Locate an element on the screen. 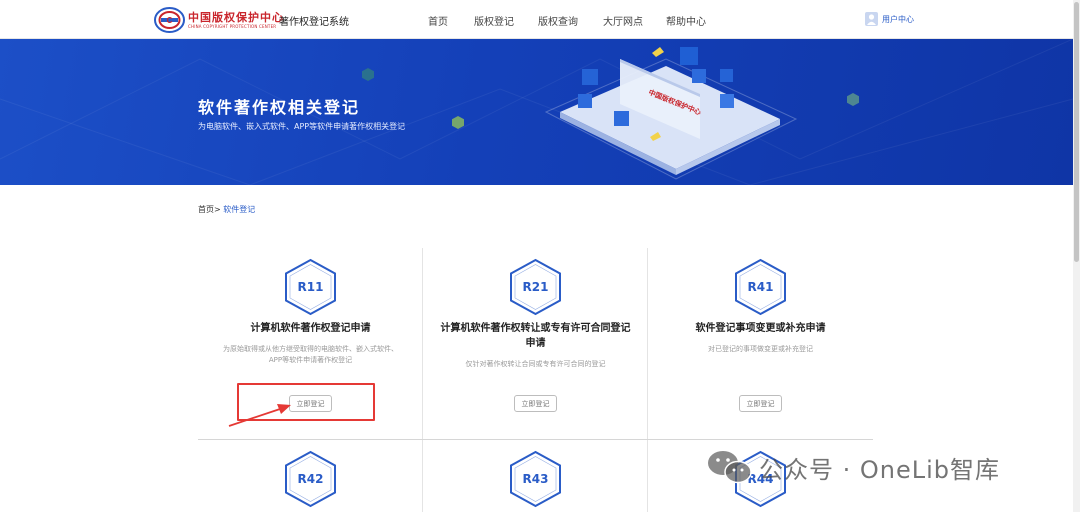 The height and width of the screenshot is (512, 1080). card-description: 为原始取得或从他方继受取得的电脑软件、嵌入式软件、APP等软件申请著作权登记 is located at coordinates (310, 354).